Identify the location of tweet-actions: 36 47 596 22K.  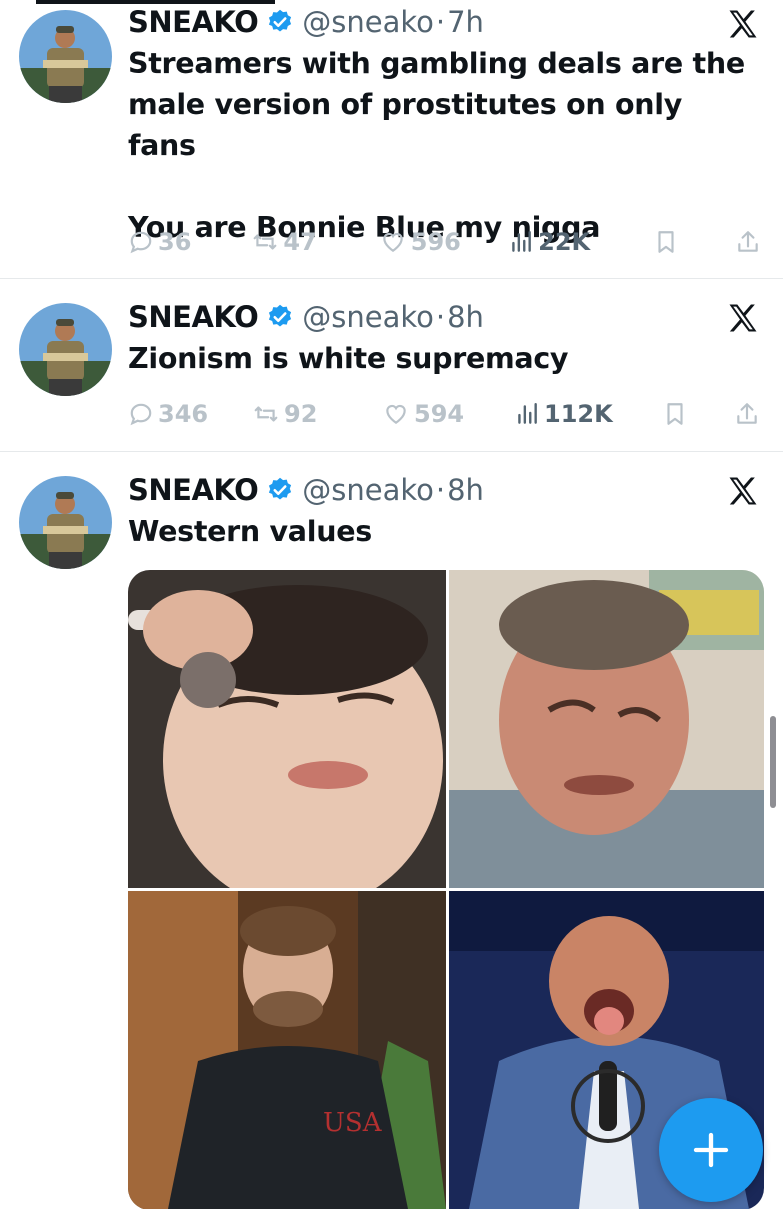
(444, 242).